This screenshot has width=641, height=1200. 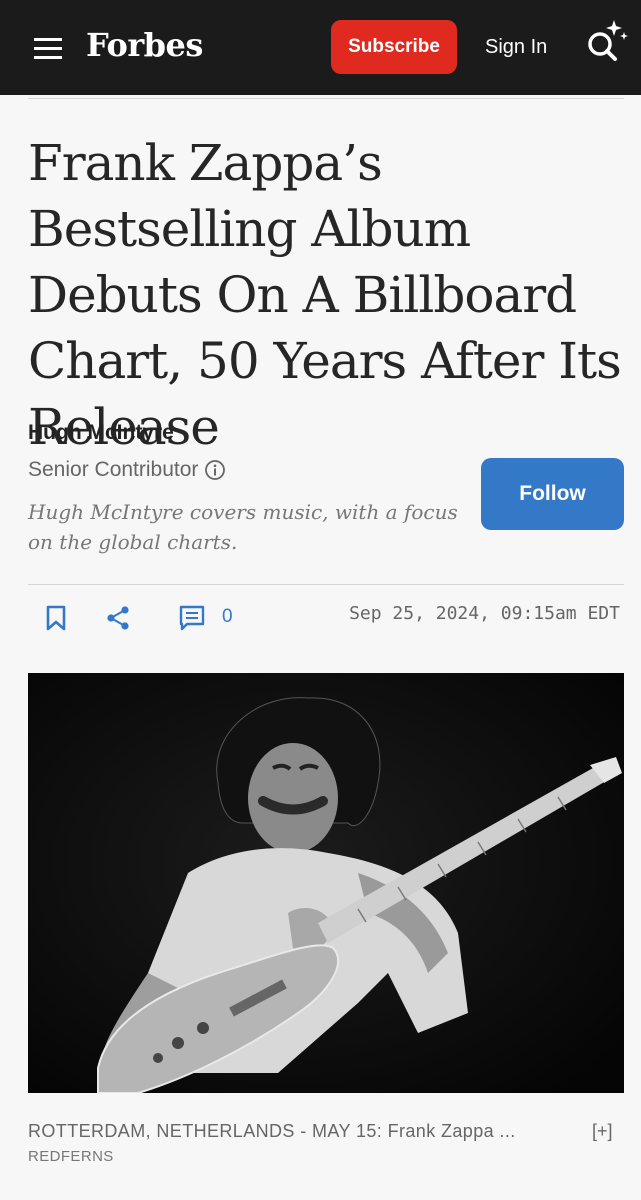 What do you see at coordinates (144, 45) in the screenshot?
I see `forbes-logo: Forbes` at bounding box center [144, 45].